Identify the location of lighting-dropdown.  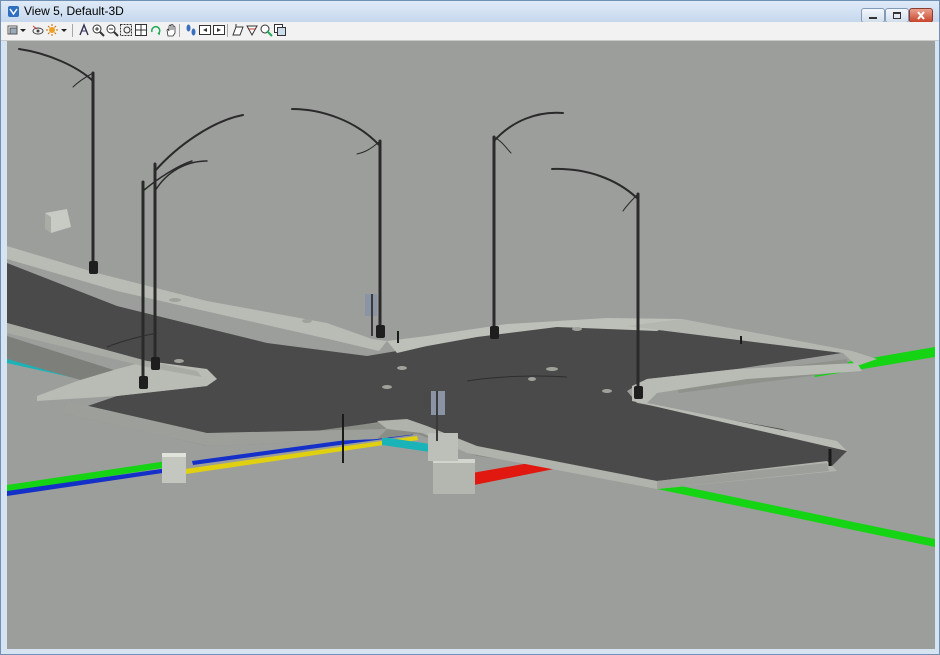
(64, 30).